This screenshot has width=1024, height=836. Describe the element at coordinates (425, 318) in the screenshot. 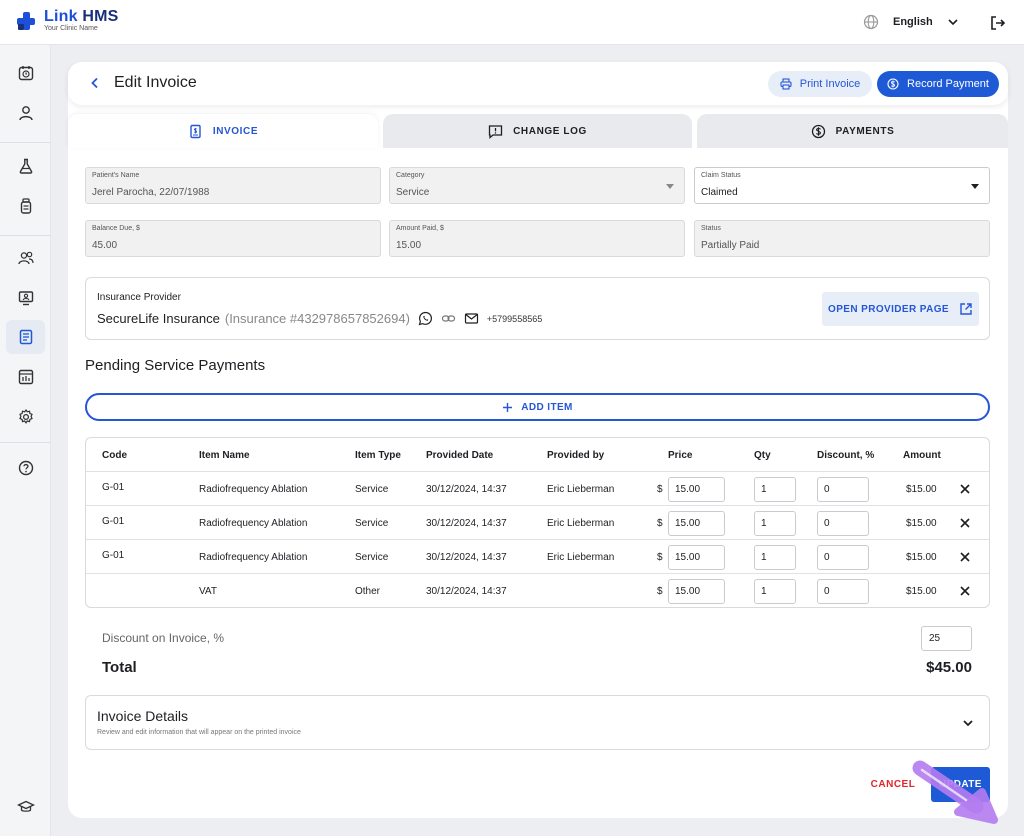

I see `whatsapp-icon` at that location.